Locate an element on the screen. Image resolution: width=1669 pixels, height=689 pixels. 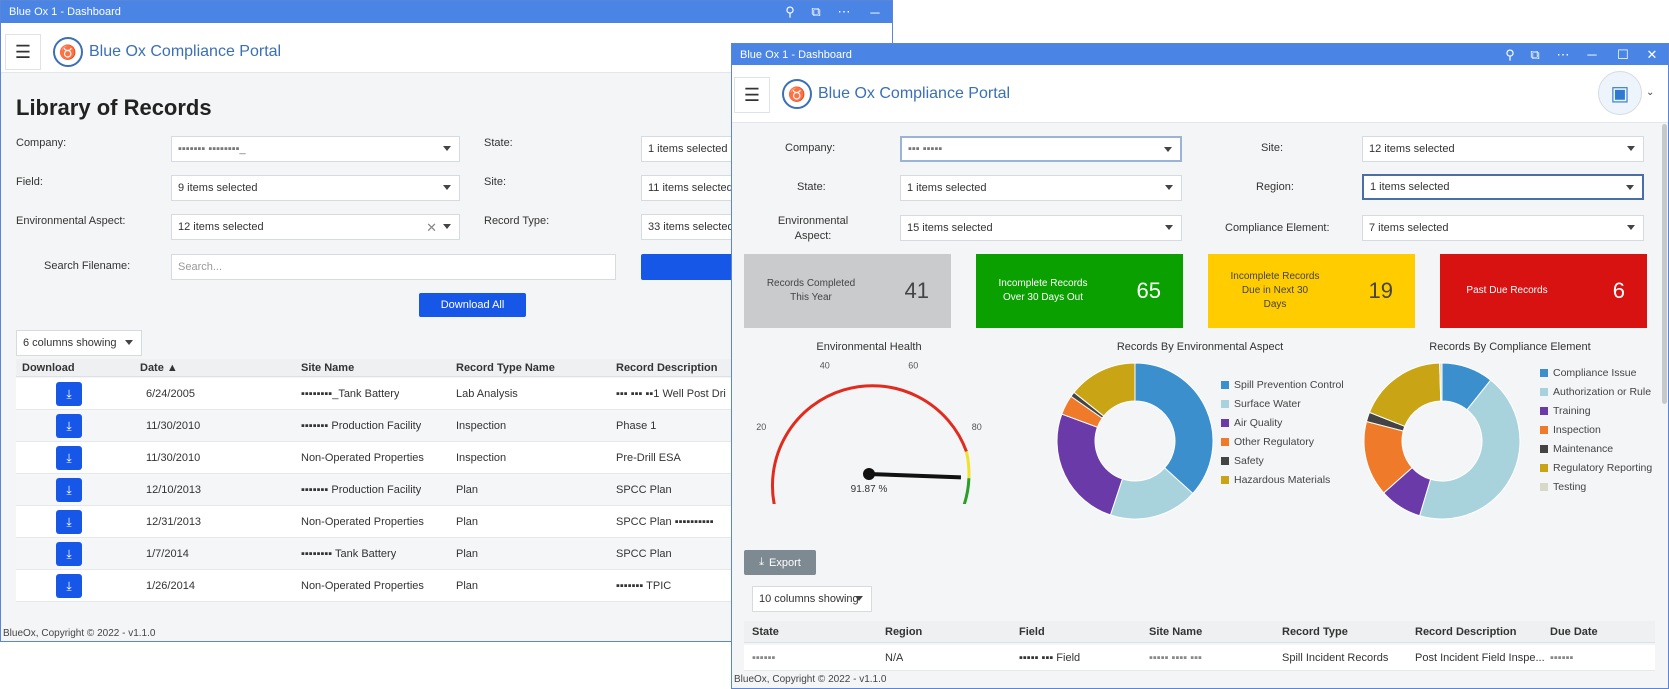
col-field: Field is located at coordinates (1032, 631).